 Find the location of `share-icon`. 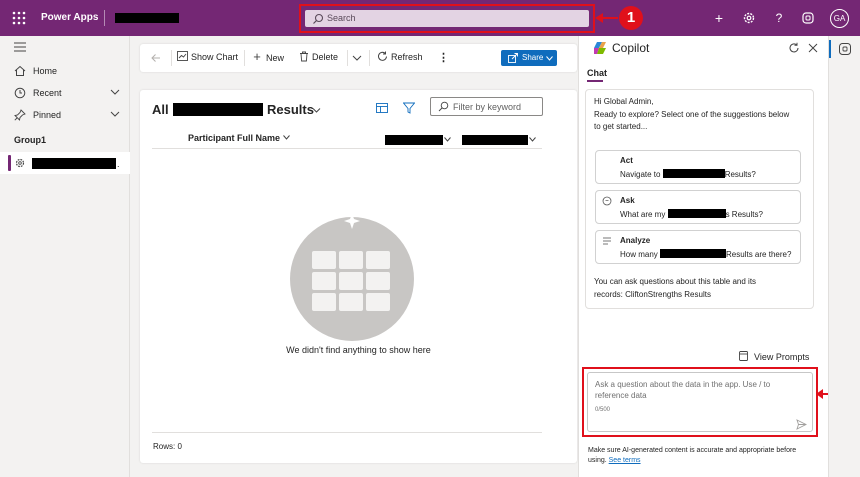

share-icon is located at coordinates (513, 58).